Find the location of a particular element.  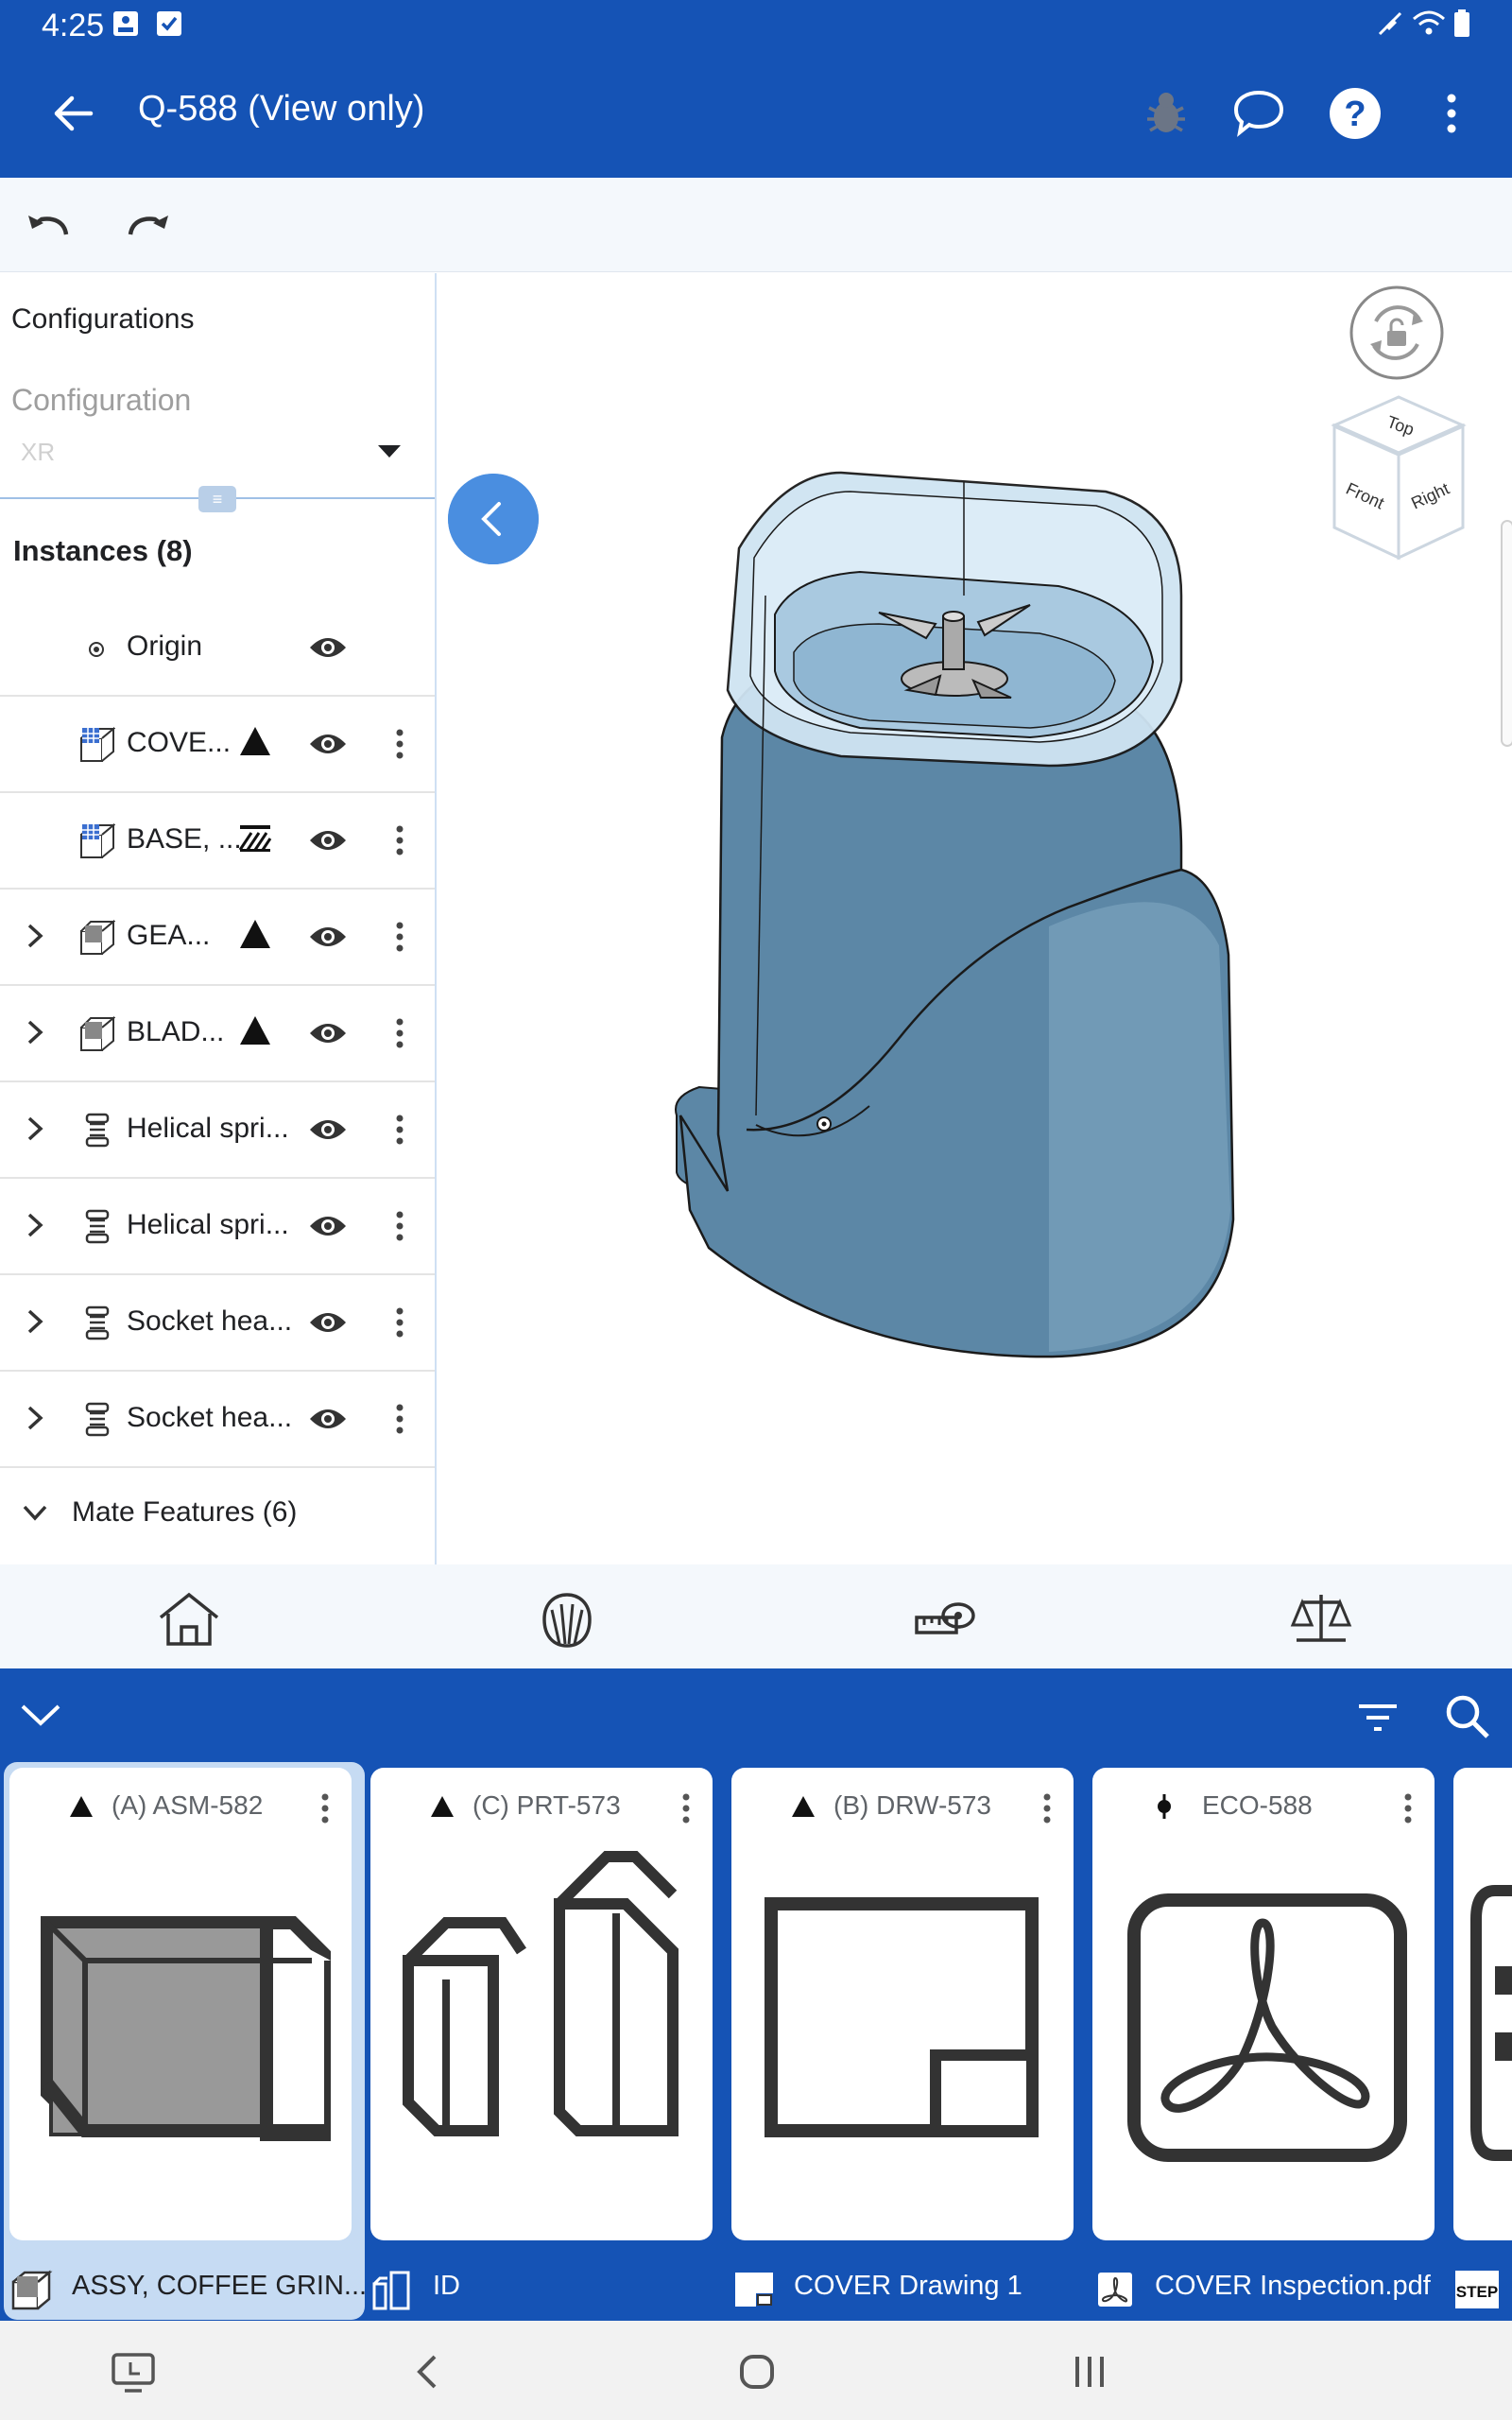

instances-title: Instances (8) is located at coordinates (103, 550).